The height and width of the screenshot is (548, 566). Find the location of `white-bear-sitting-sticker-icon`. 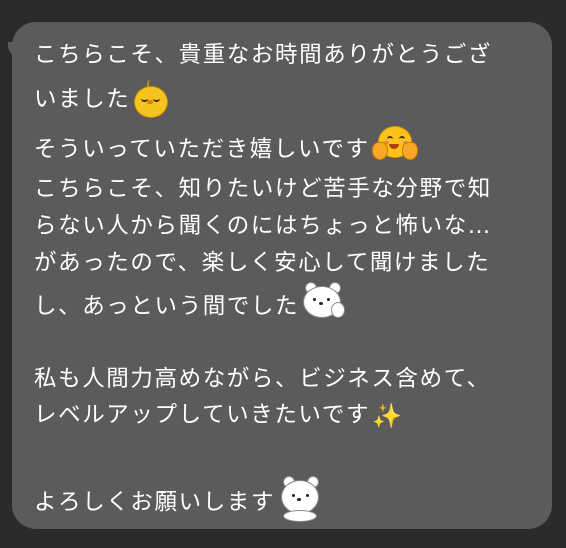

white-bear-sitting-sticker-icon is located at coordinates (300, 499).